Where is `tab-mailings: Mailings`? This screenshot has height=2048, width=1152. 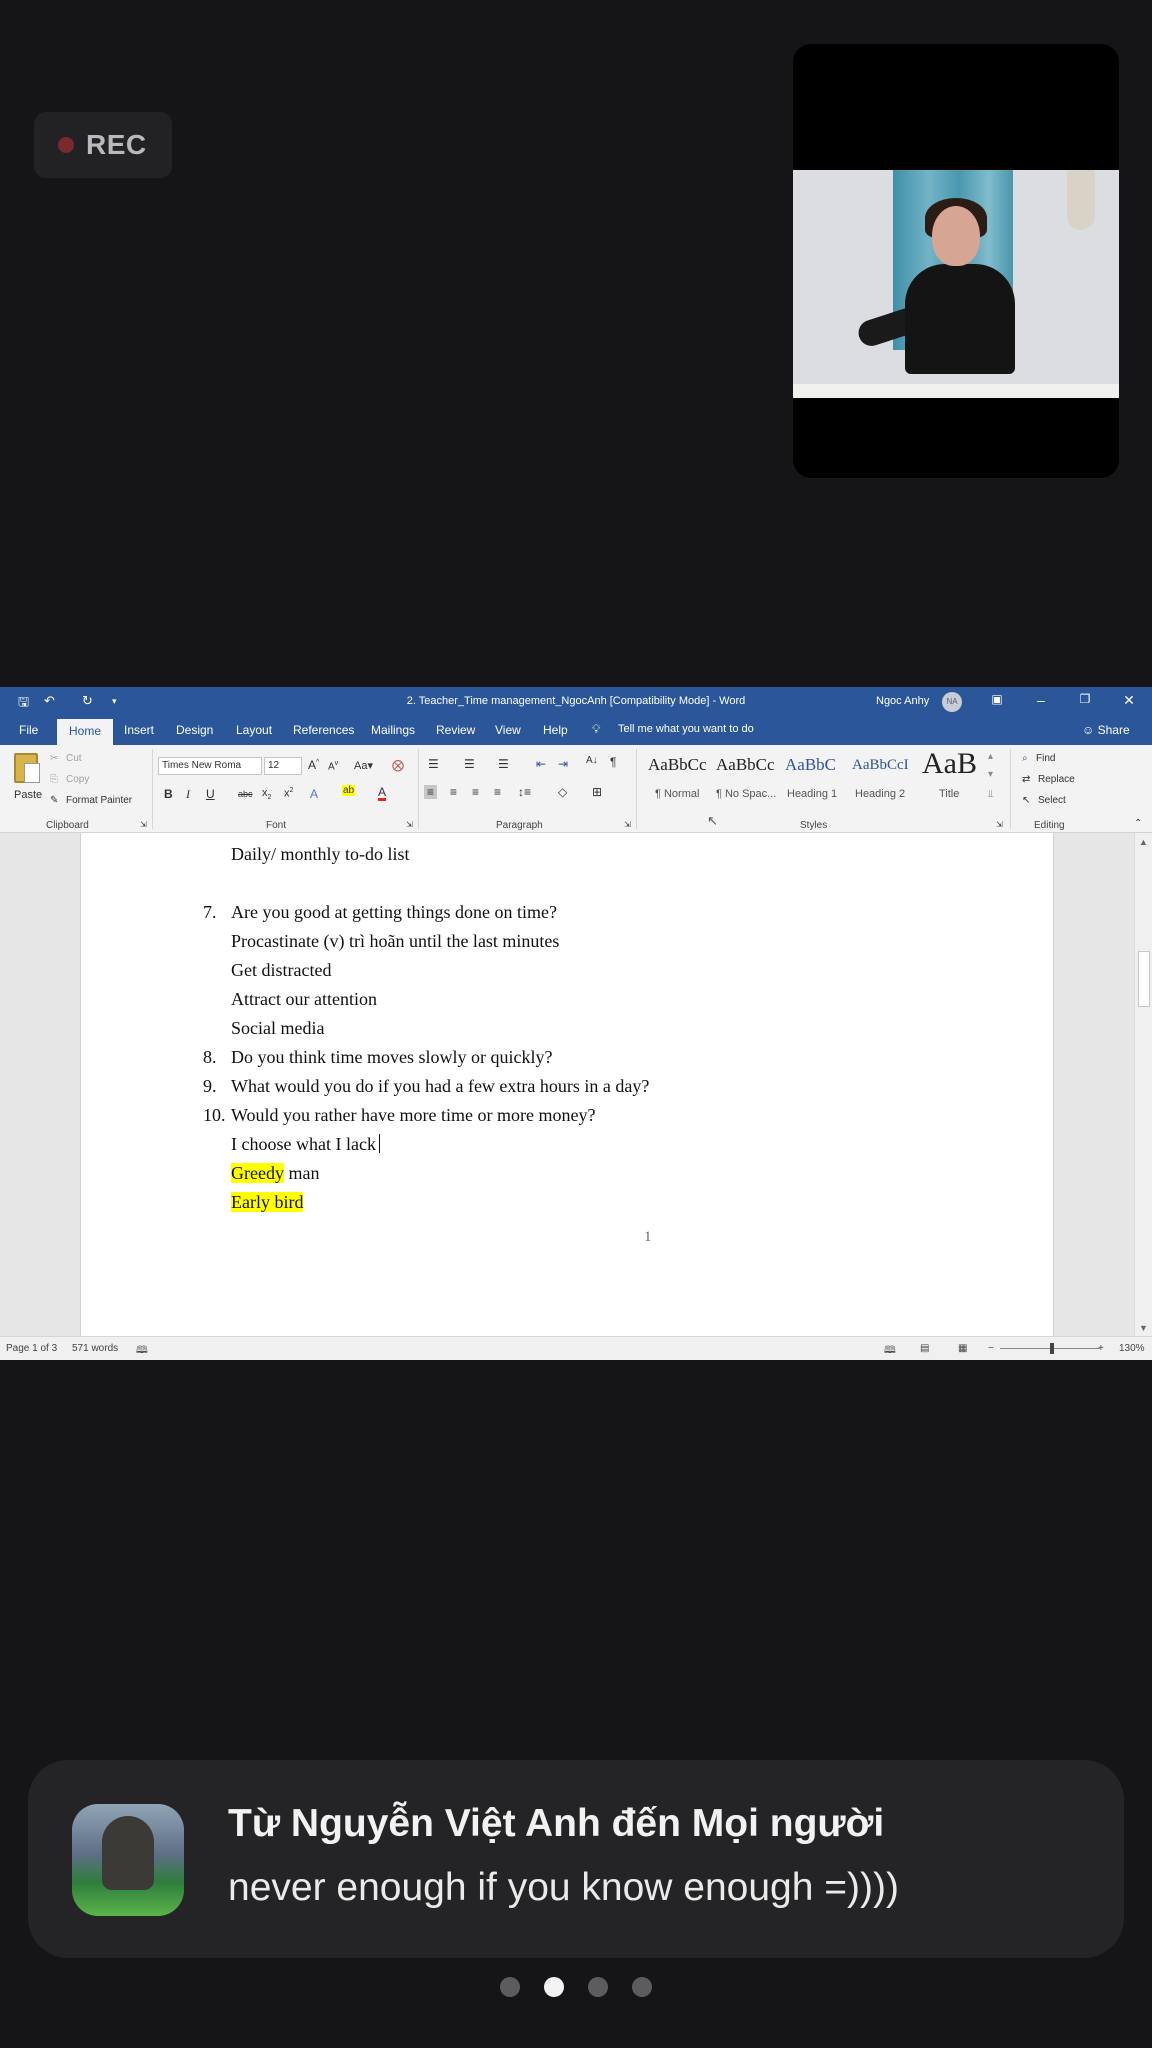
tab-mailings: Mailings is located at coordinates (393, 730).